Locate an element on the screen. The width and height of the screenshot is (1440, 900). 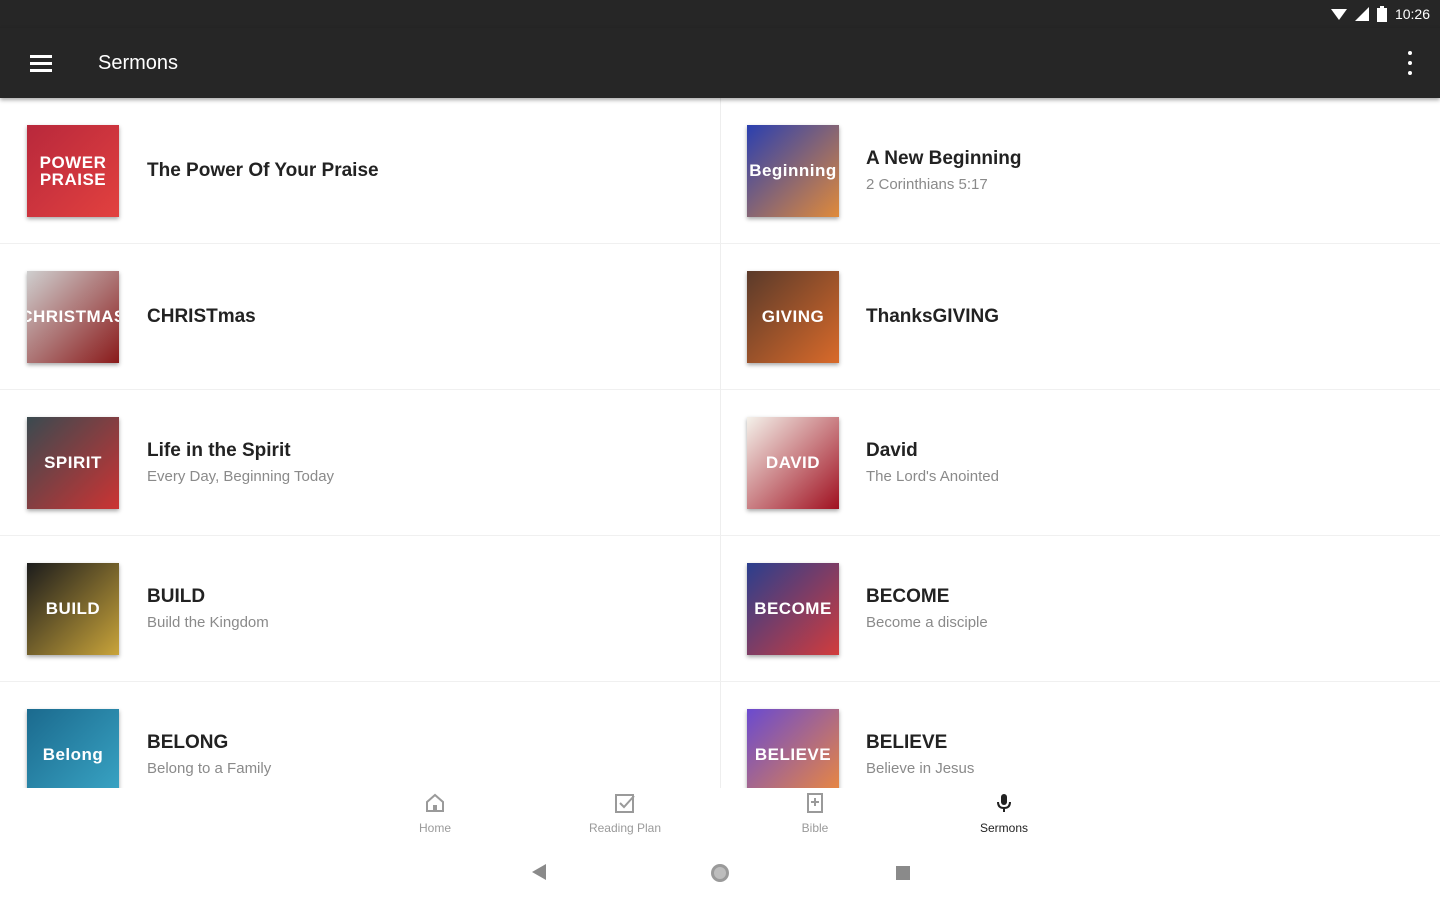
sermon-artwork: BECOME is located at coordinates (793, 608).